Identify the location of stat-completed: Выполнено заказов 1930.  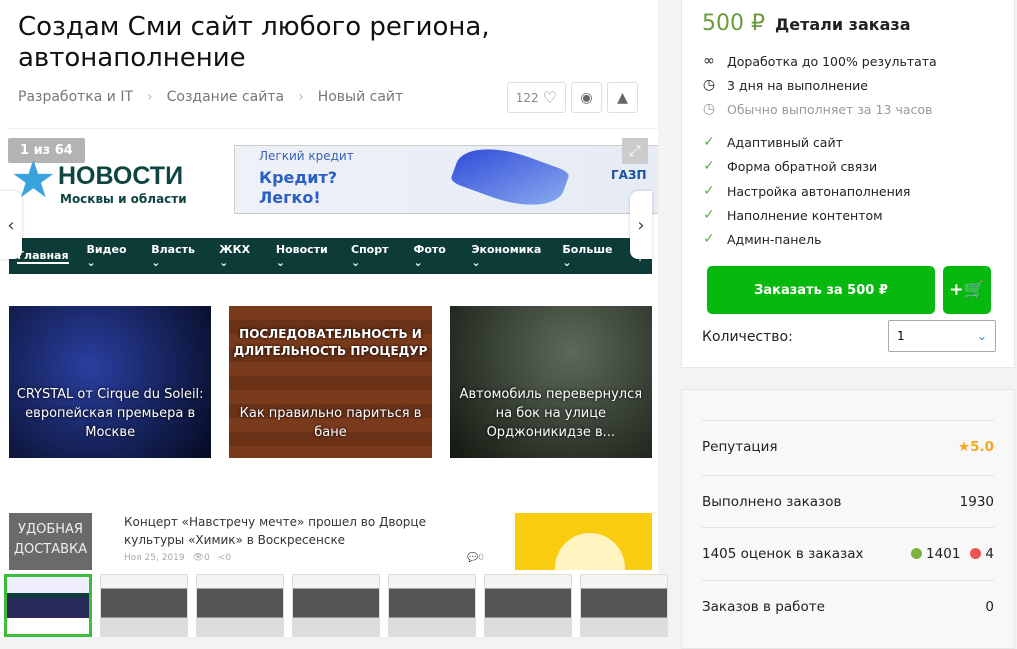
(848, 501).